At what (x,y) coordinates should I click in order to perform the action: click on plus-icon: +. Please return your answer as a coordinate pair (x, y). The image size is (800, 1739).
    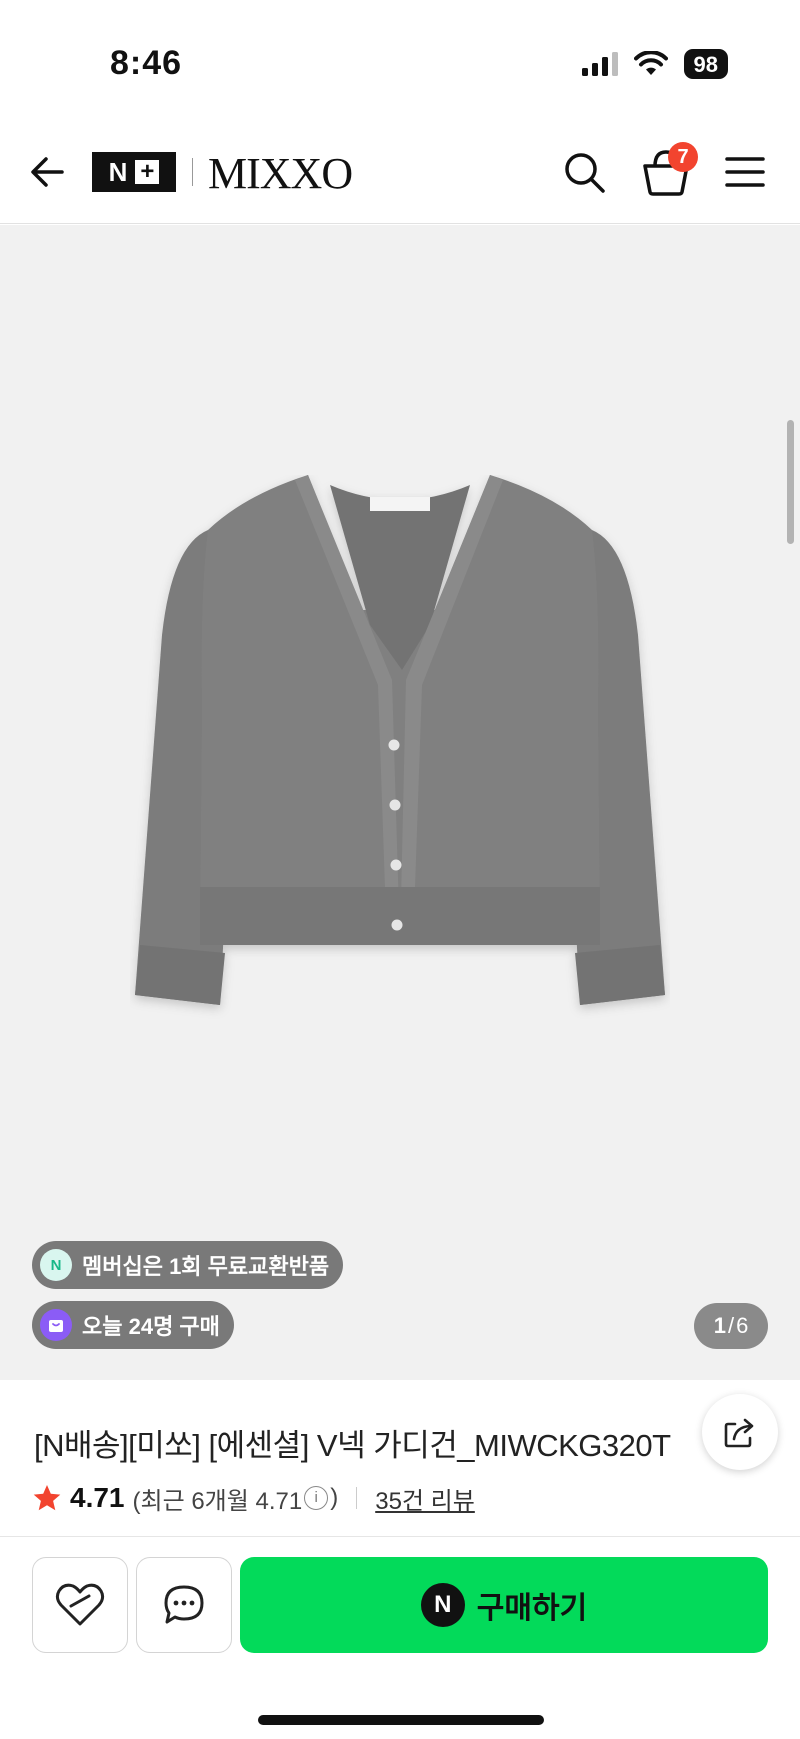
    Looking at the image, I should click on (147, 172).